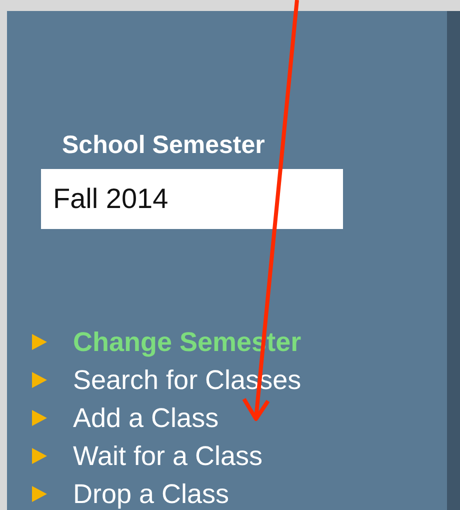 This screenshot has width=460, height=510. What do you see at coordinates (238, 492) in the screenshot?
I see `menu-link: Drop a Class` at bounding box center [238, 492].